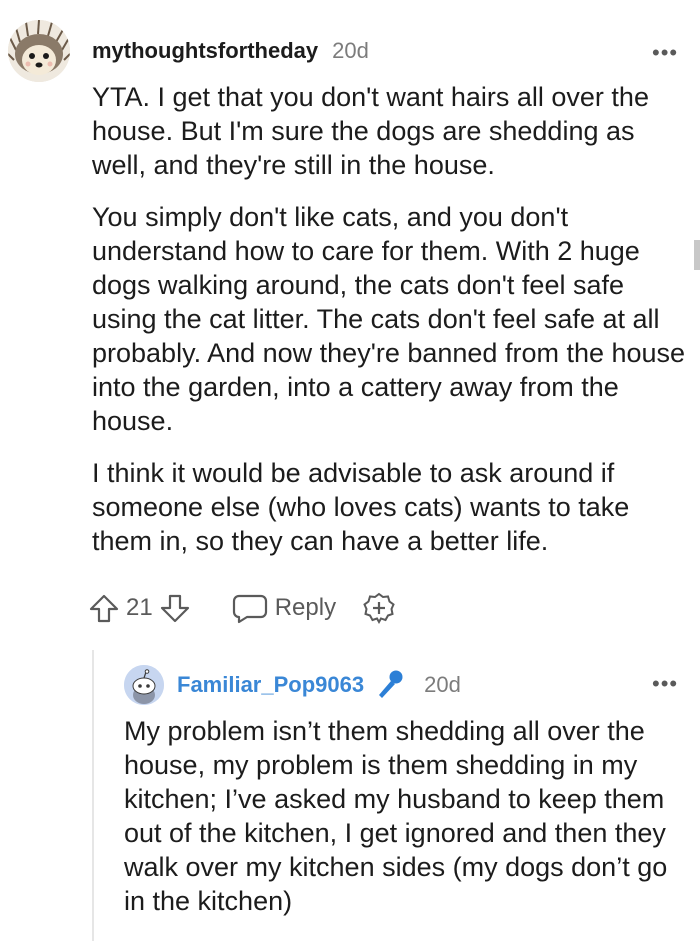 The height and width of the screenshot is (941, 700). I want to click on comment-author: mythoughtsfortheday, so click(205, 51).